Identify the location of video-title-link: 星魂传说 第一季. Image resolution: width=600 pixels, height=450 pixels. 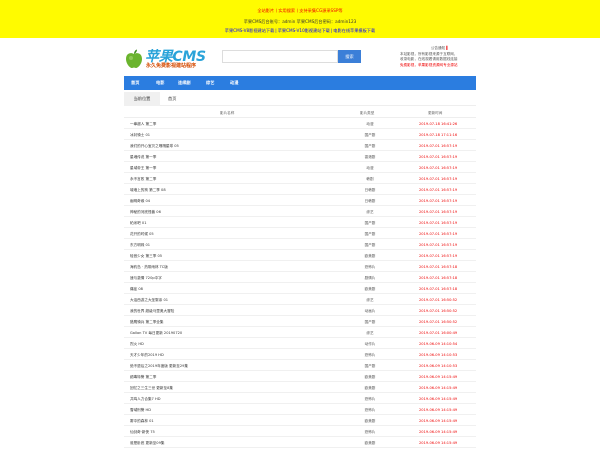
(143, 157).